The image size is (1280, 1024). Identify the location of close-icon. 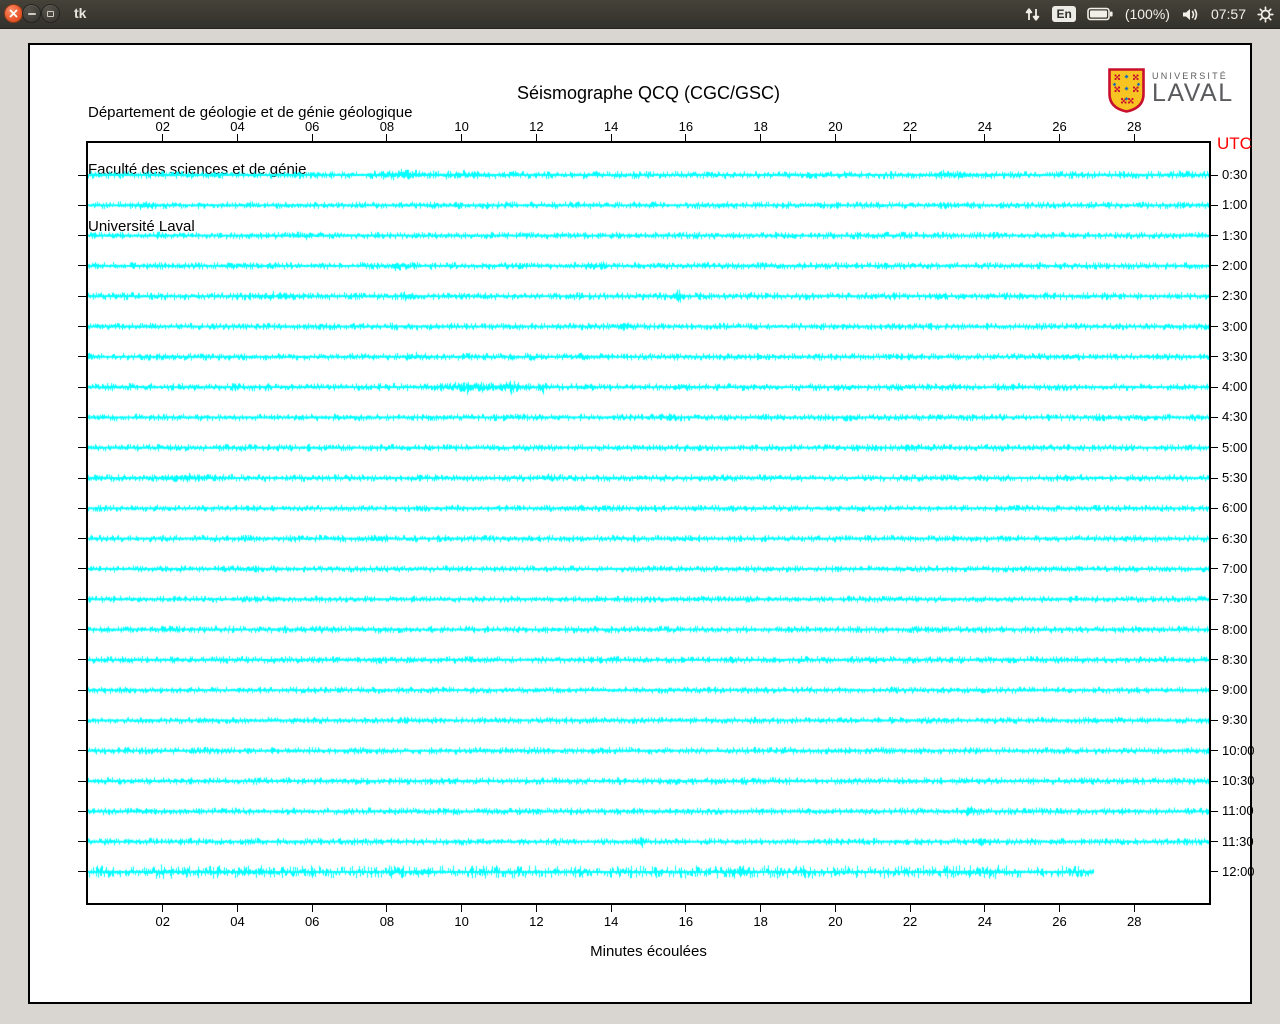
(13, 13).